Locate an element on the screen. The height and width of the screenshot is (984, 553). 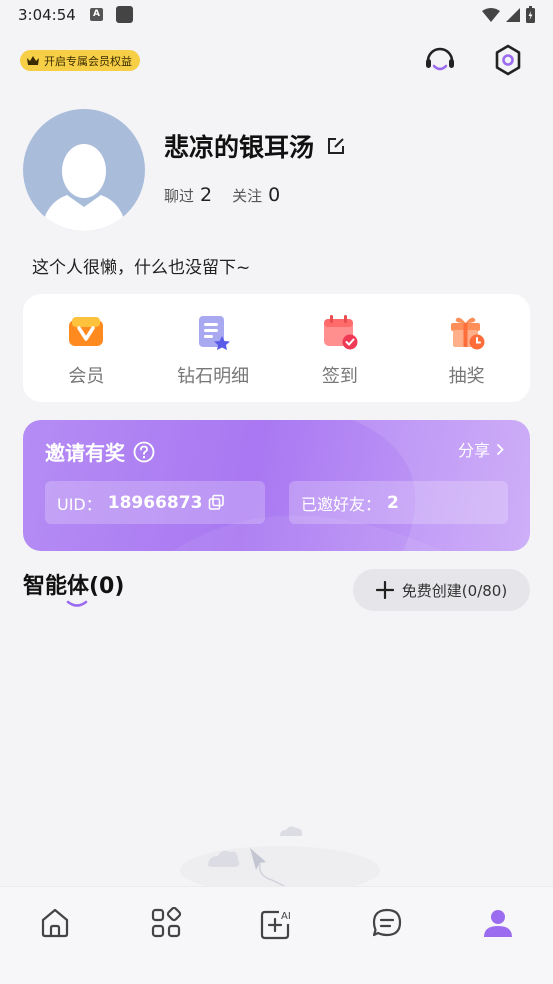
following-label: 关注 is located at coordinates (247, 196).